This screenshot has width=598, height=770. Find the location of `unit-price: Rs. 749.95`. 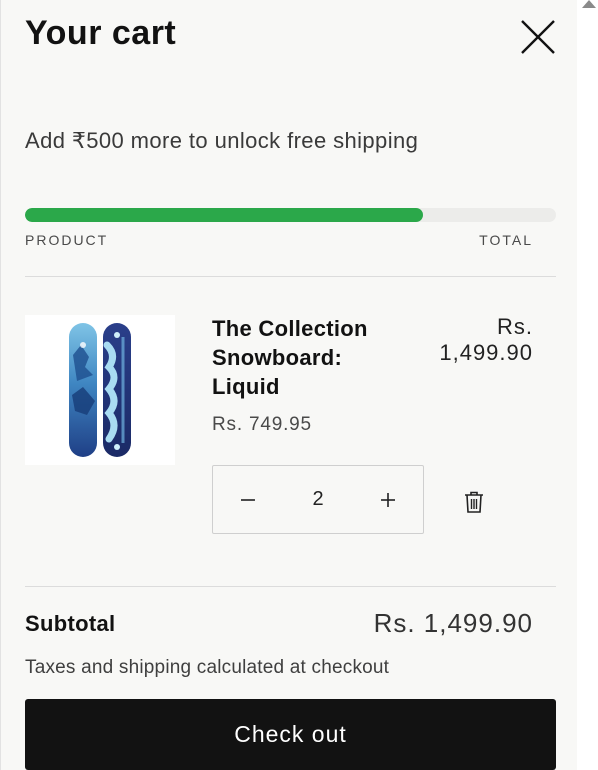

unit-price: Rs. 749.95 is located at coordinates (262, 424).